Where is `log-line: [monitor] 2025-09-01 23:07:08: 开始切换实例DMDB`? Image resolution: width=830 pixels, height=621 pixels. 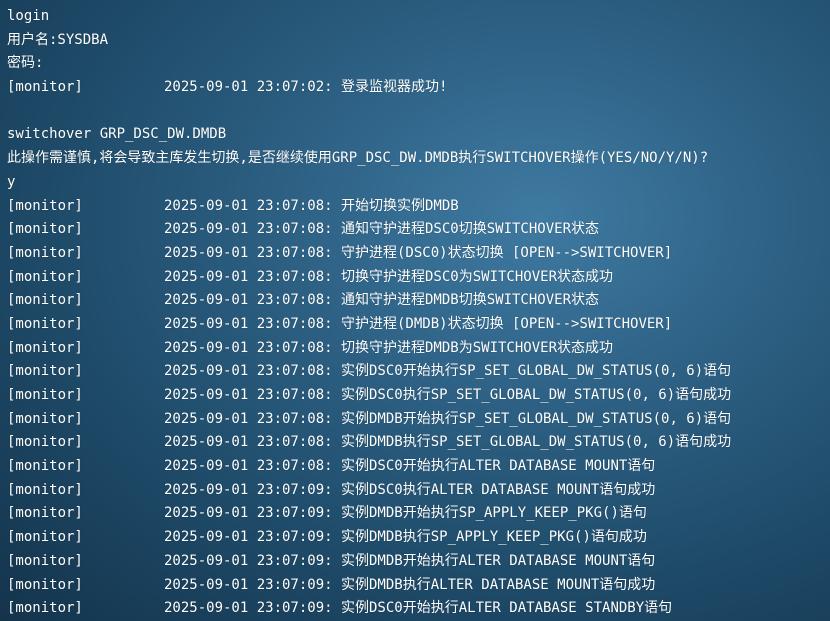 log-line: [monitor] 2025-09-01 23:07:08: 开始切换实例DMDB is located at coordinates (418, 207).